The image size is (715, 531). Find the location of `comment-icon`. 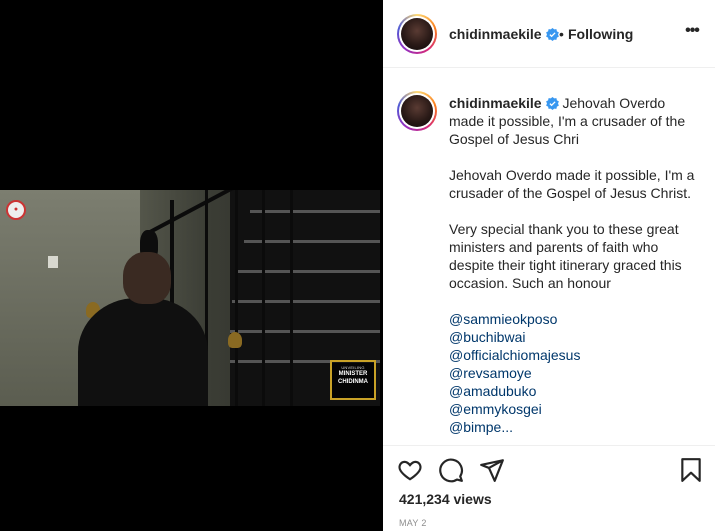

comment-icon is located at coordinates (451, 470).